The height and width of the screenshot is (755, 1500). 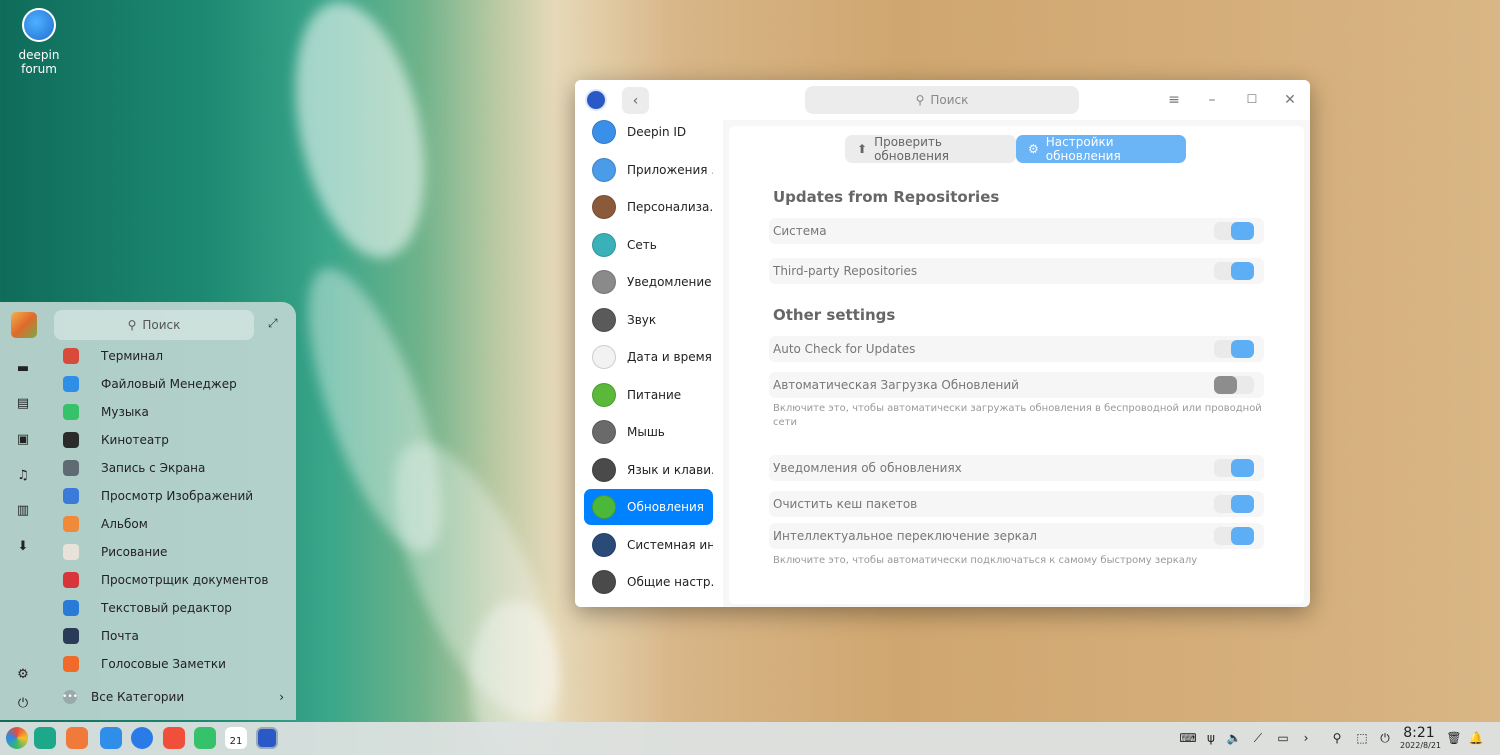 What do you see at coordinates (23, 368) in the screenshot?
I see `computer-icon: ▬` at bounding box center [23, 368].